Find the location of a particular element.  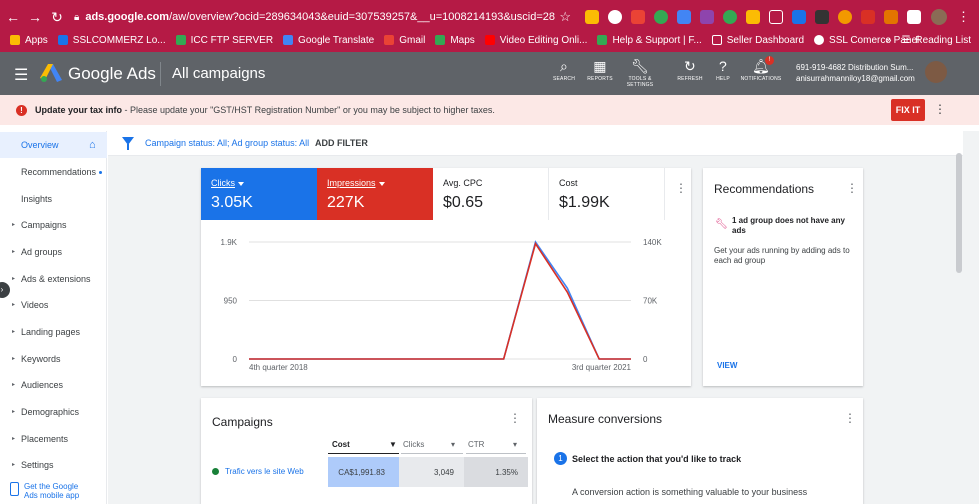

sidebar-item-videos: ▸ Videos is located at coordinates (53, 305).